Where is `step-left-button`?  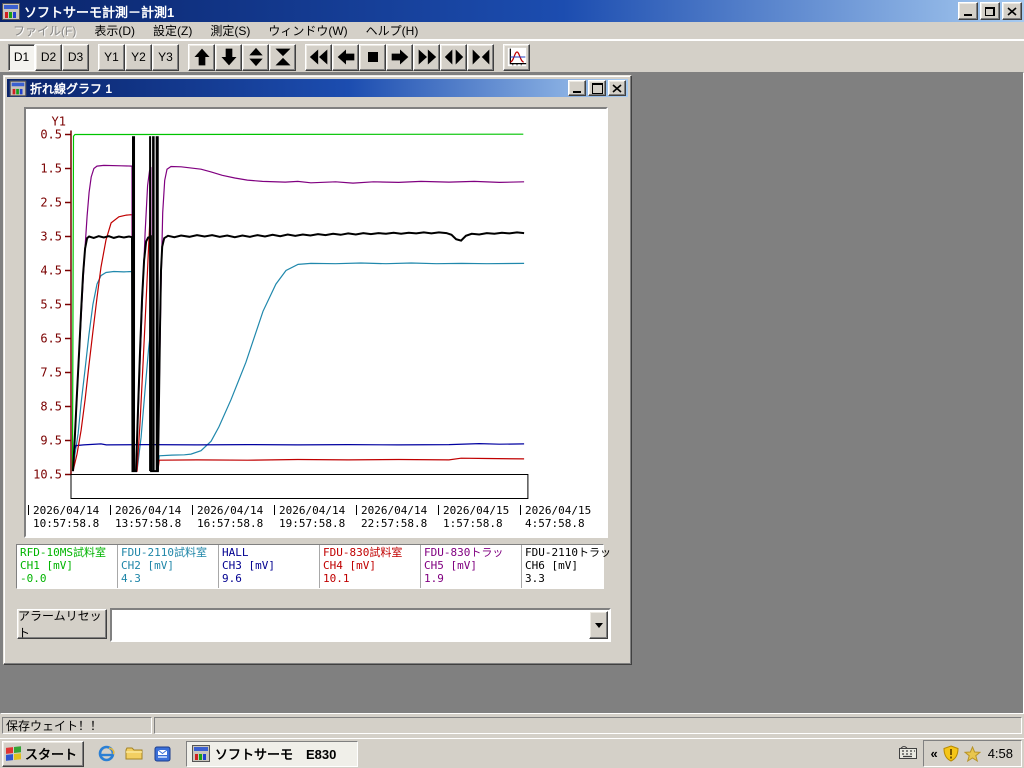 step-left-button is located at coordinates (345, 57).